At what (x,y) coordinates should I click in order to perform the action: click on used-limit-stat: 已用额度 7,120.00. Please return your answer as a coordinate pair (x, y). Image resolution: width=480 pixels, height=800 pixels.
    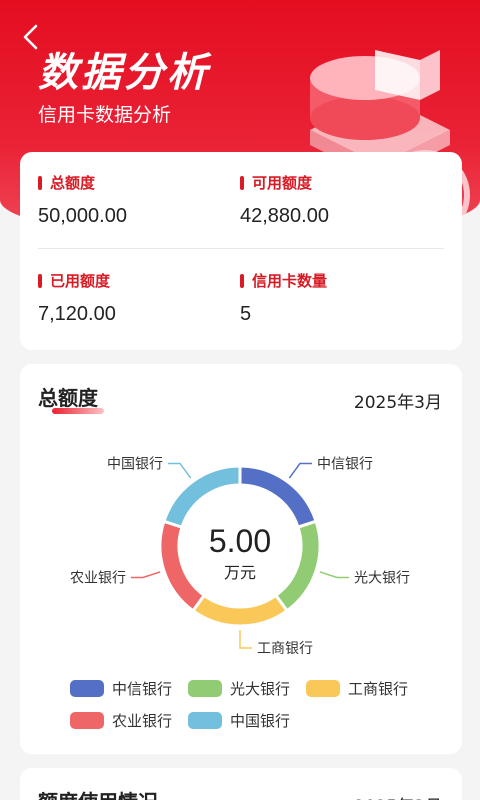
    Looking at the image, I should click on (77, 298).